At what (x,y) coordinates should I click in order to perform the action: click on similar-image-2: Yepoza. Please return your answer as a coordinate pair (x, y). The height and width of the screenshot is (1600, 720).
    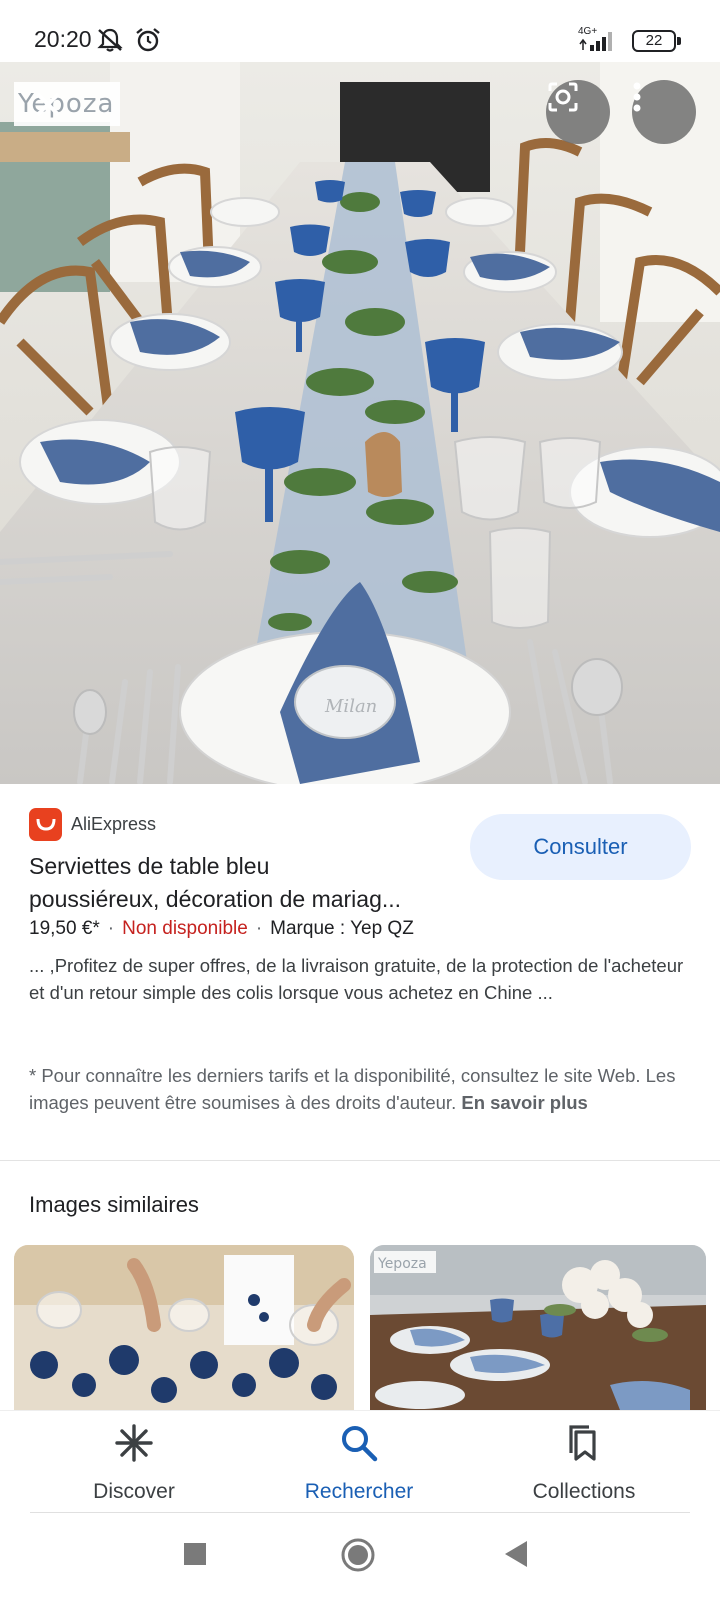
    Looking at the image, I should click on (538, 1327).